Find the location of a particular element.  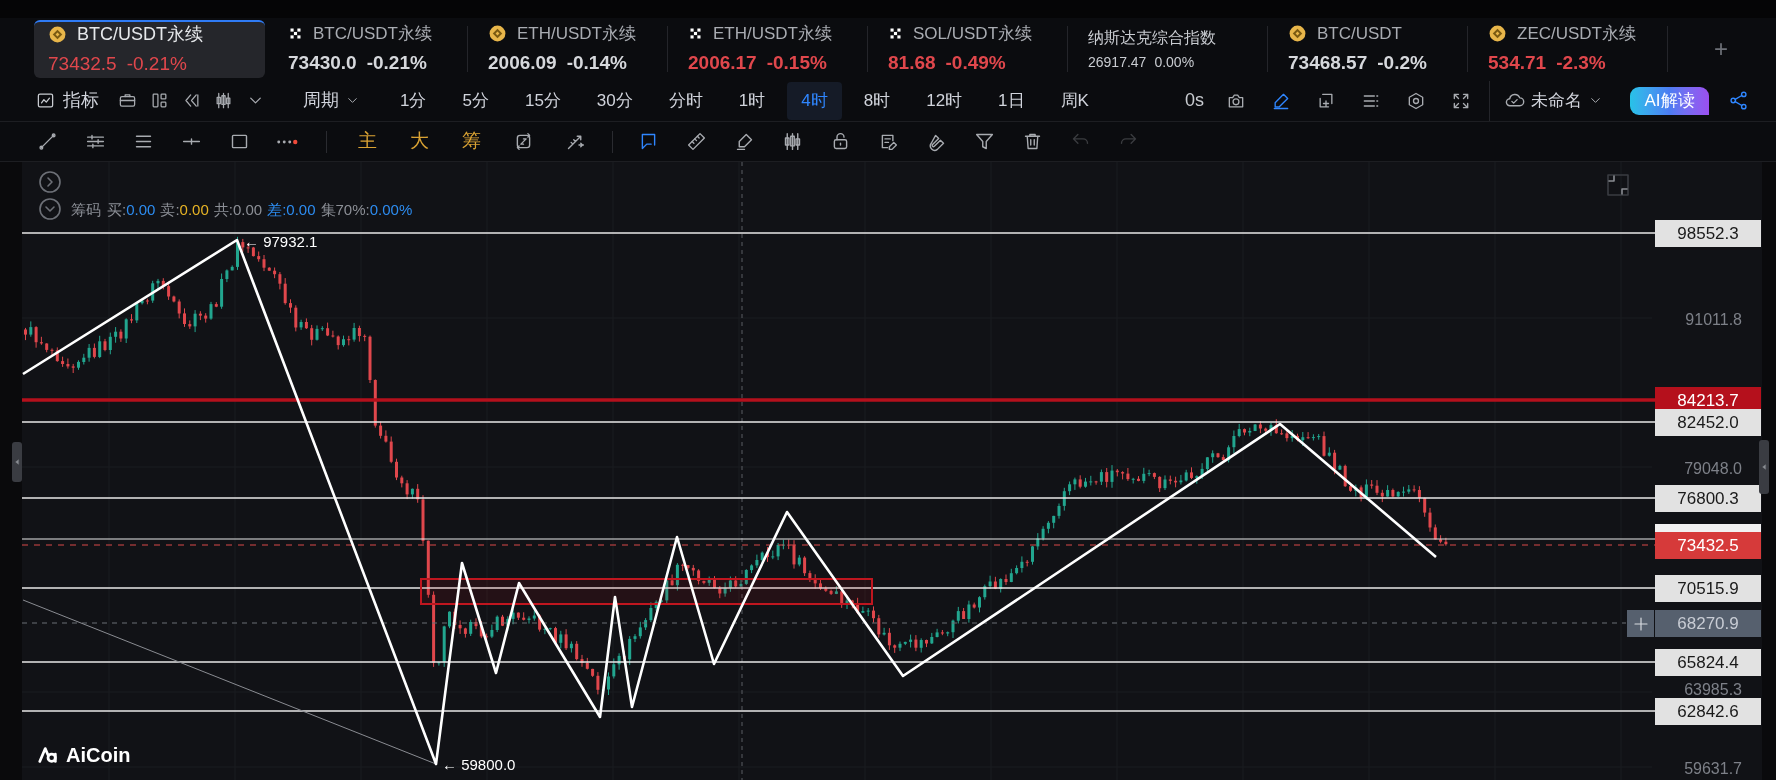

interval-tab: 周K is located at coordinates (1074, 100).